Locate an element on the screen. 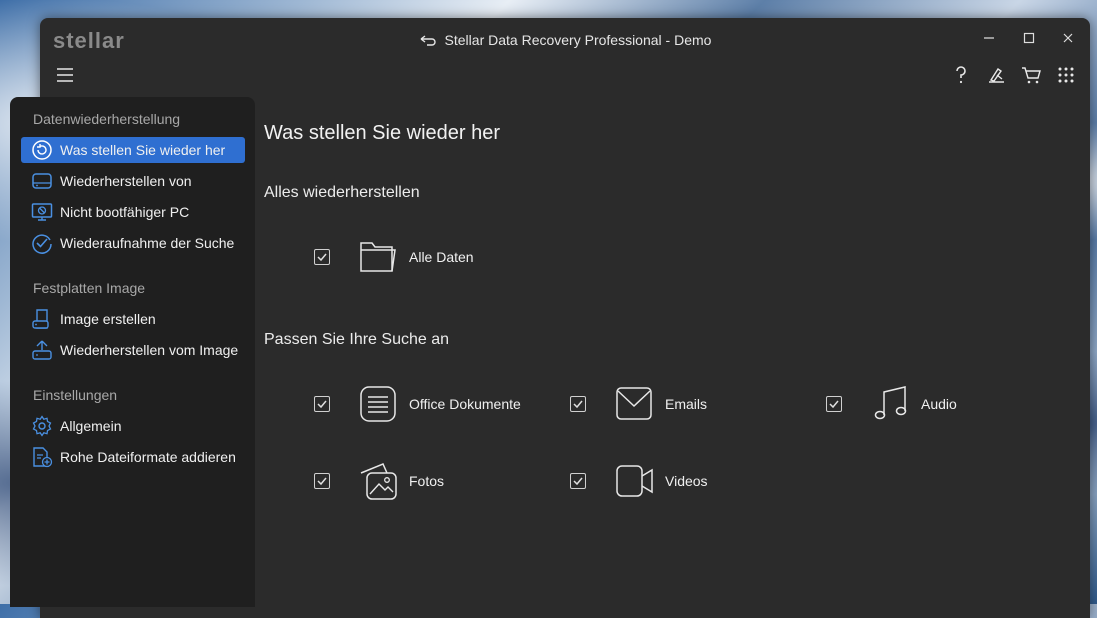  drive-icon is located at coordinates (42, 181).